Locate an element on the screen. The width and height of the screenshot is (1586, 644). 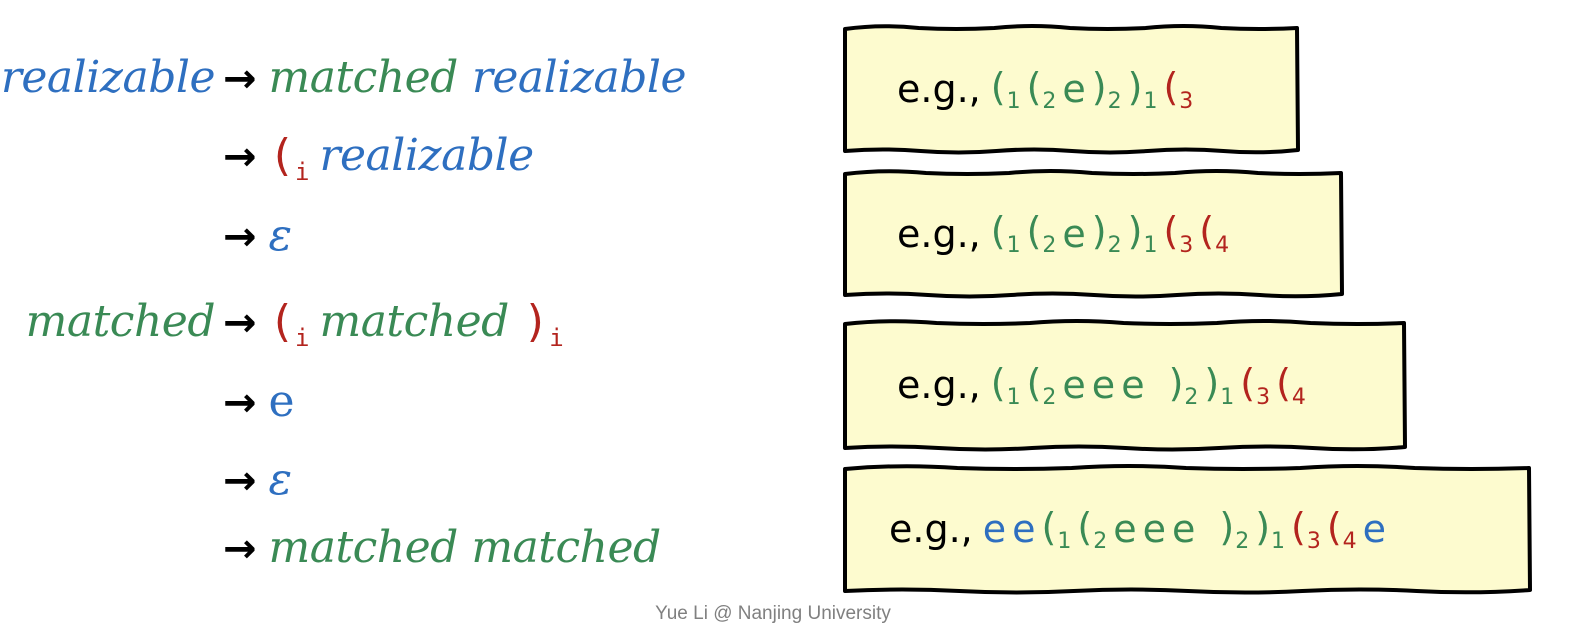
example-sequence: e.g., (1 (2 e)2)1 (3 (4 is located at coordinates (1066, 233).